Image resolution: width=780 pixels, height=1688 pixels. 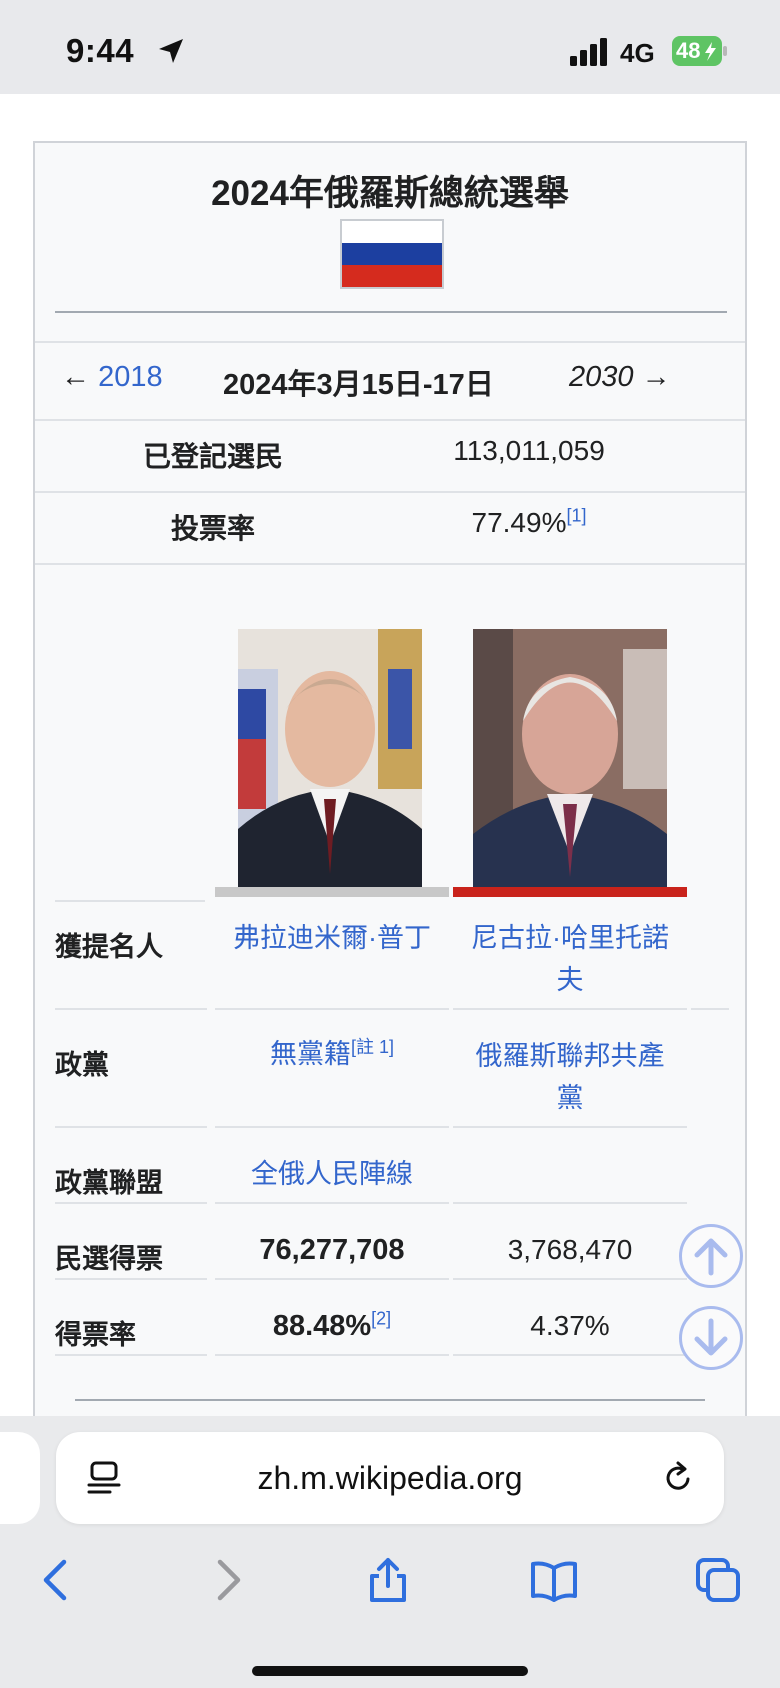 What do you see at coordinates (678, 1478) in the screenshot?
I see `reload-icon` at bounding box center [678, 1478].